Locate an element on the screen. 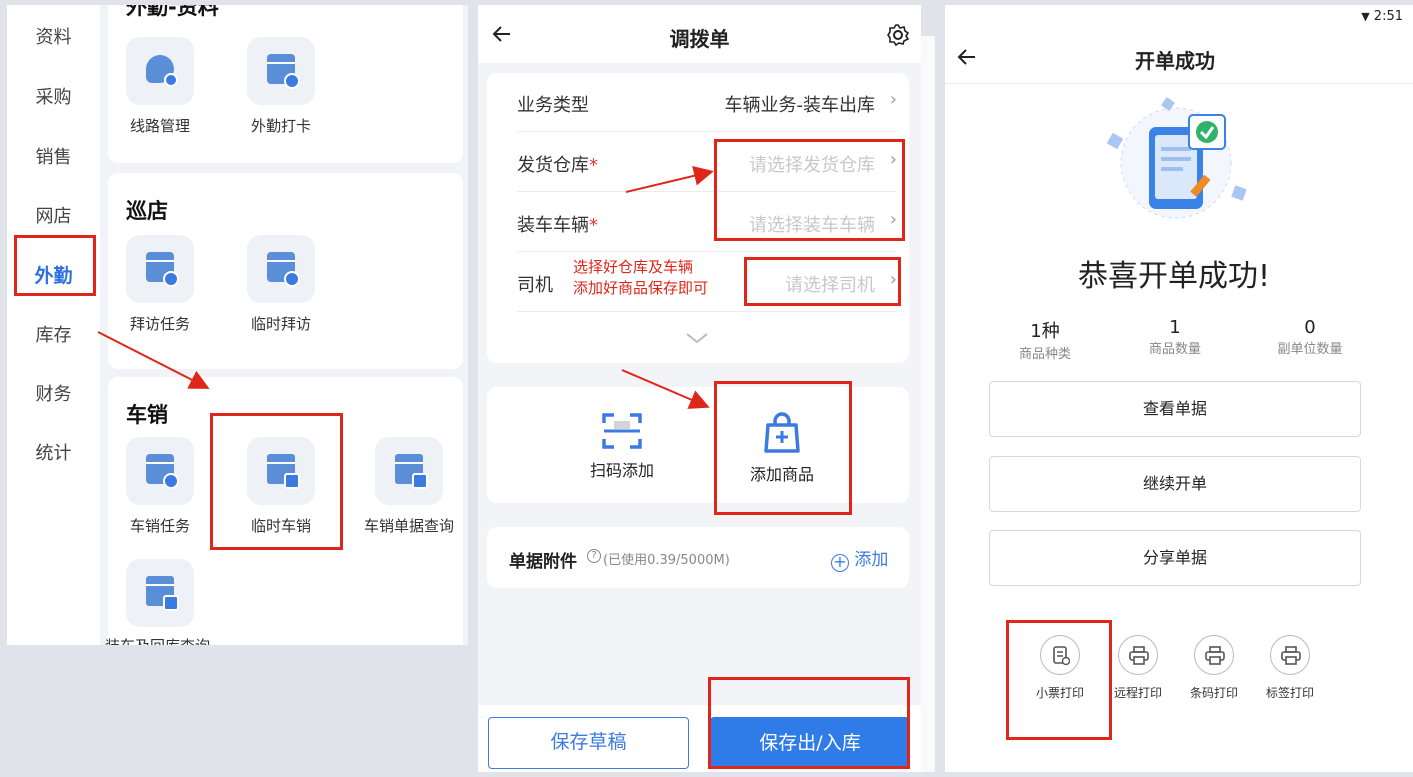 The height and width of the screenshot is (777, 1413). app-label: 线路管理 is located at coordinates (159, 126).